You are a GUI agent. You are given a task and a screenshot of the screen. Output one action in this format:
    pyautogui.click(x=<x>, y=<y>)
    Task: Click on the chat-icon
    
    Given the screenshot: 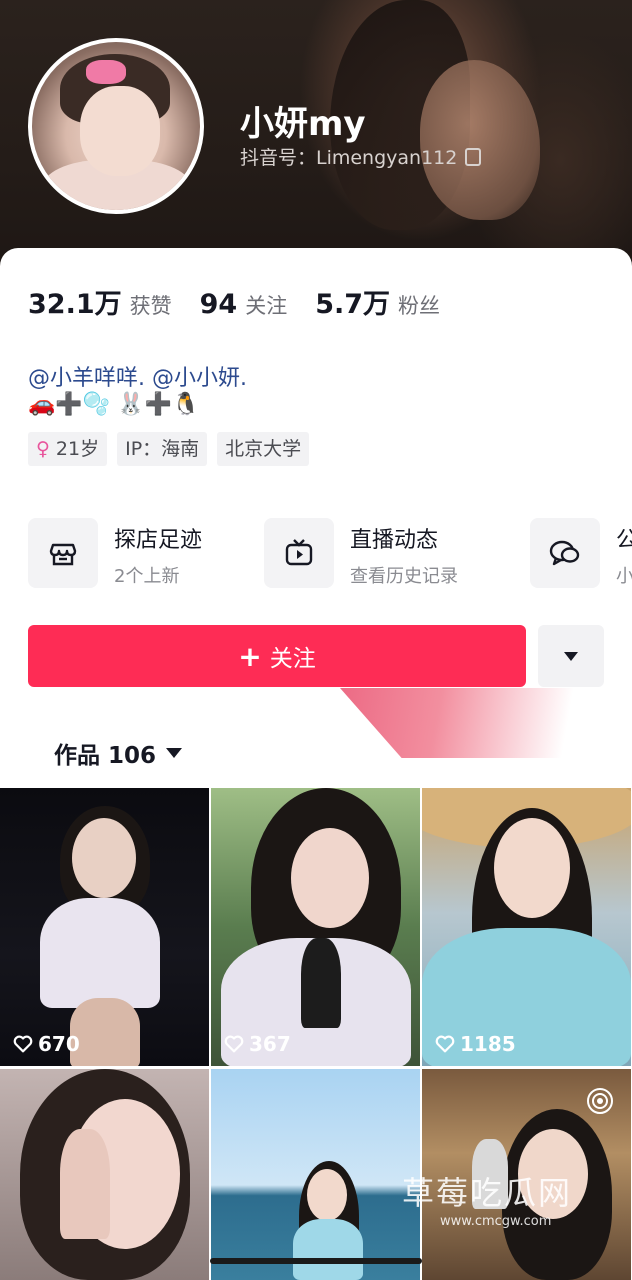 What is the action you would take?
    pyautogui.click(x=565, y=553)
    